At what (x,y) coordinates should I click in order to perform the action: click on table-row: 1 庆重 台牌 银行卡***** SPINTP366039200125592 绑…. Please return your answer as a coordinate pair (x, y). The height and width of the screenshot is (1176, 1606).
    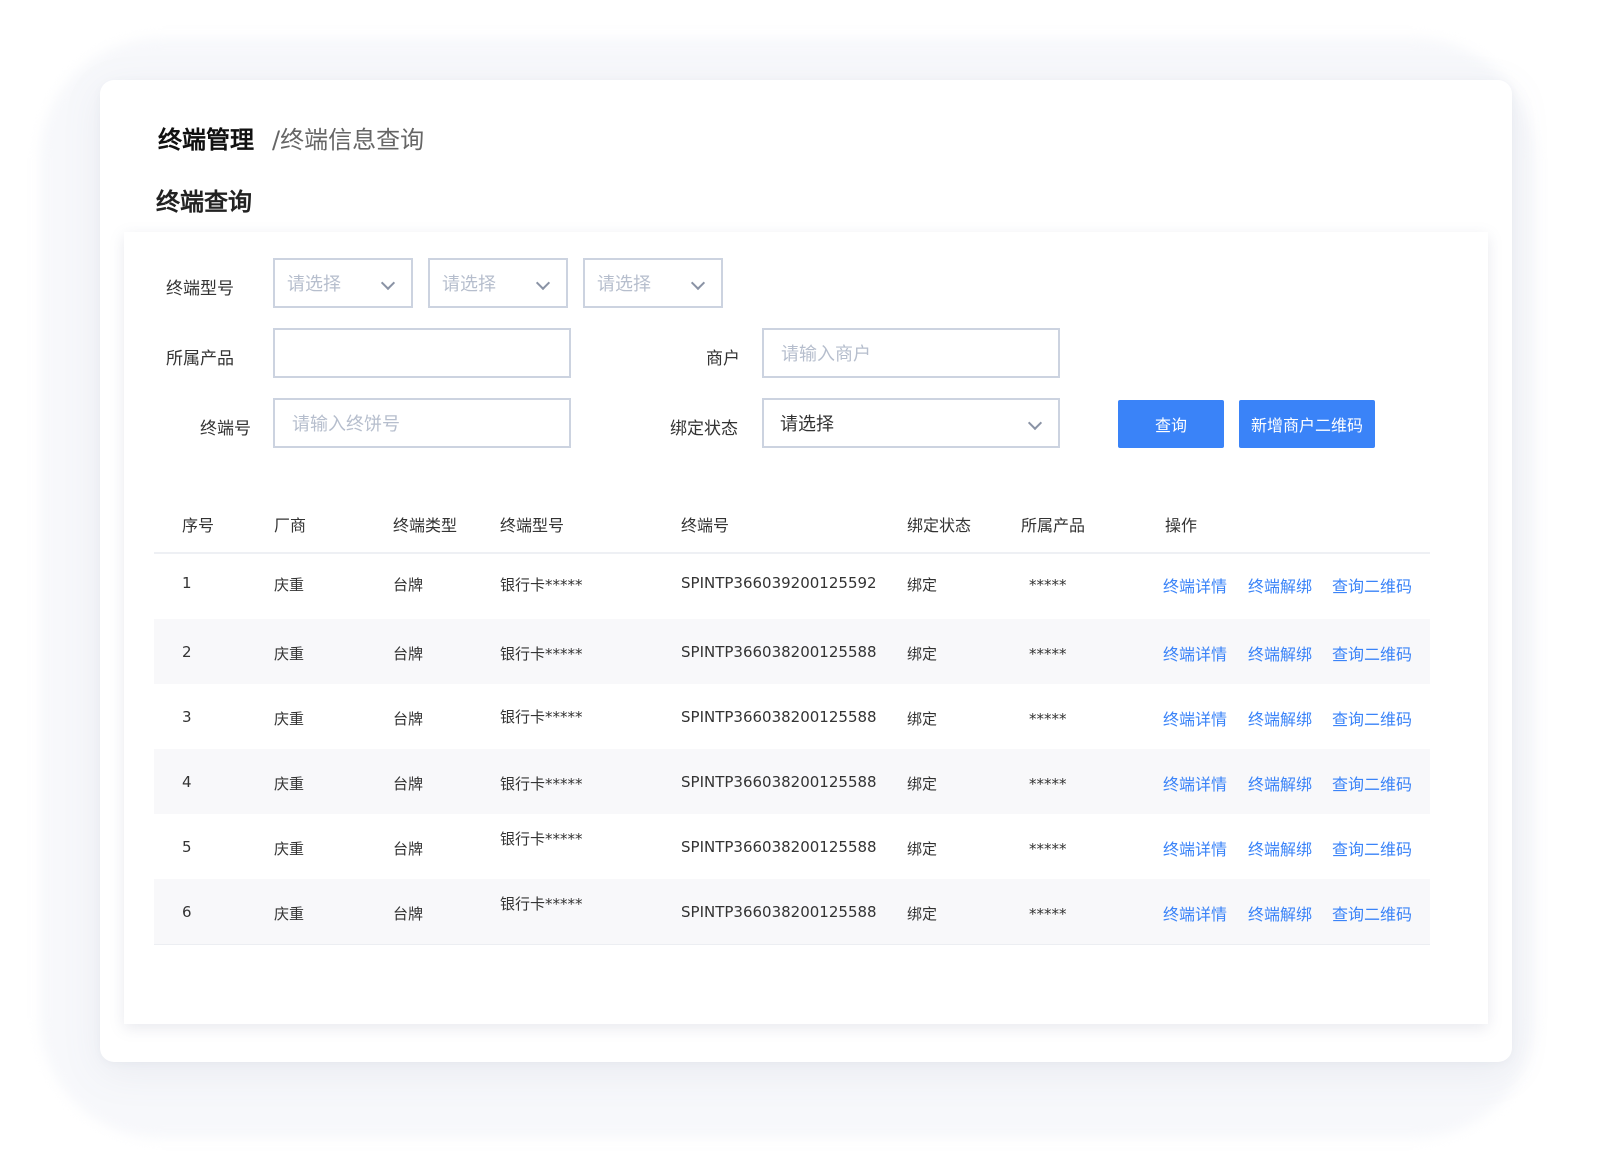
    Looking at the image, I should click on (792, 586).